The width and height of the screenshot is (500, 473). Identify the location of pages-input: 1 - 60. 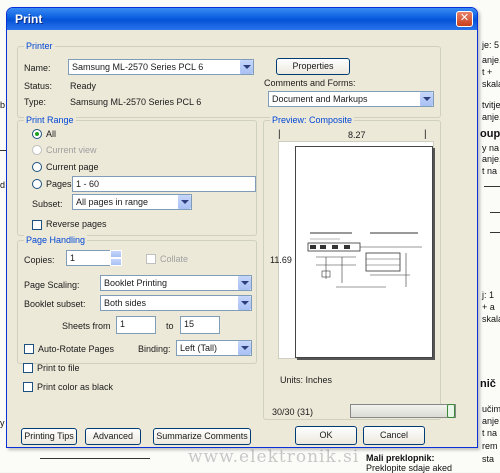
(164, 184).